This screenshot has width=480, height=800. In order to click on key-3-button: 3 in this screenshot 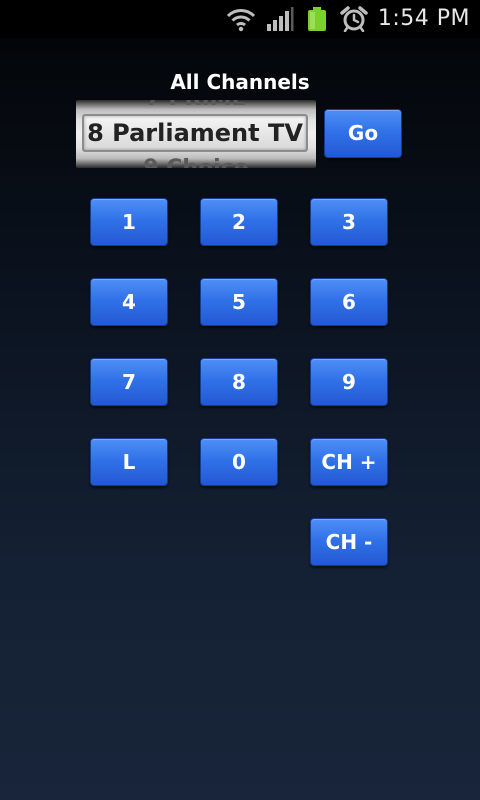, I will do `click(349, 222)`.